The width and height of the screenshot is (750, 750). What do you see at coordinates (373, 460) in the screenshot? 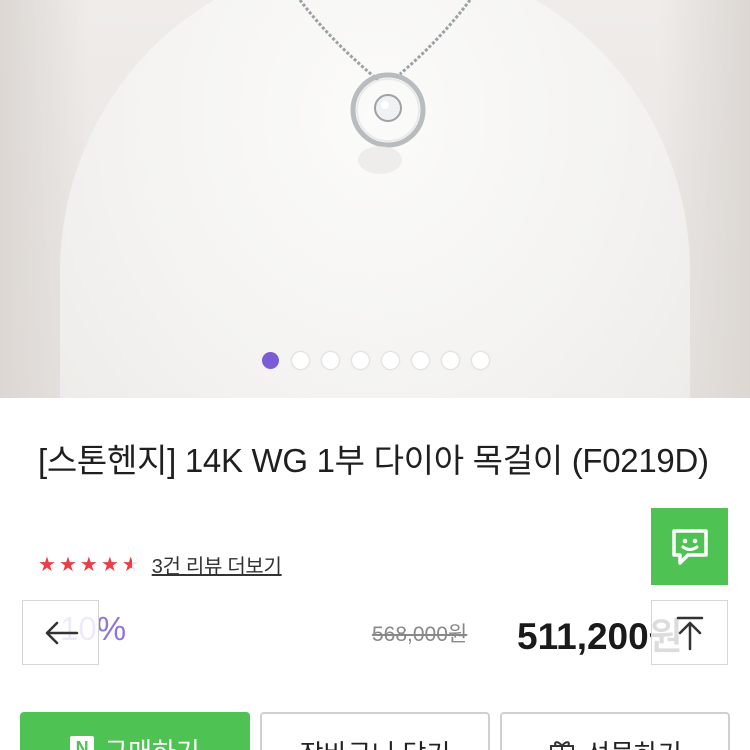
I see `product-title: [스톤헨지] 14K WG 1부 다이아 목걸이 (F0219D)` at bounding box center [373, 460].